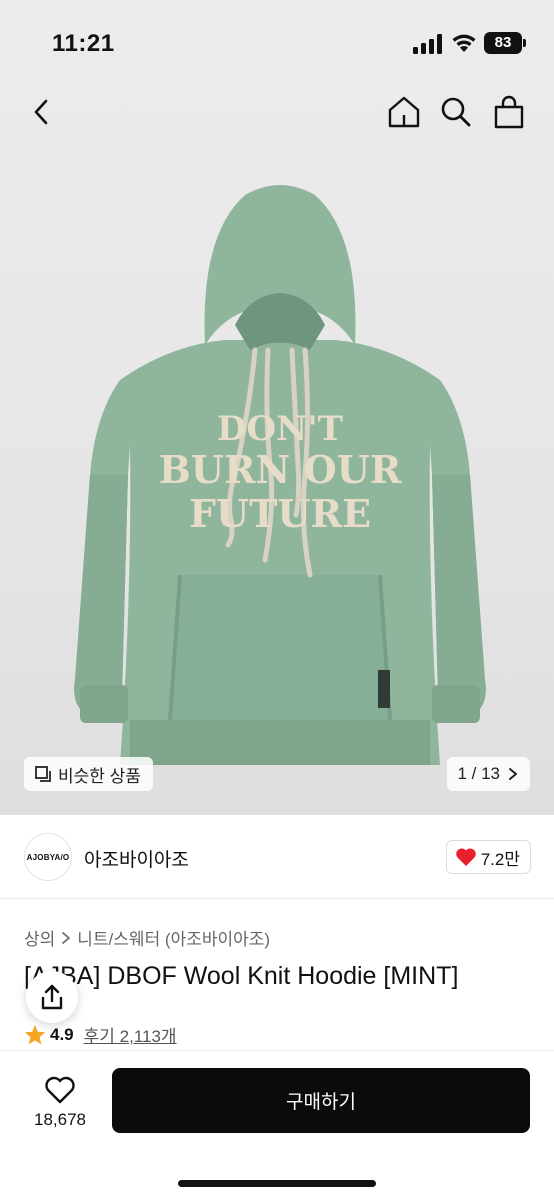 The height and width of the screenshot is (1200, 554). What do you see at coordinates (35, 1034) in the screenshot?
I see `star-icon` at bounding box center [35, 1034].